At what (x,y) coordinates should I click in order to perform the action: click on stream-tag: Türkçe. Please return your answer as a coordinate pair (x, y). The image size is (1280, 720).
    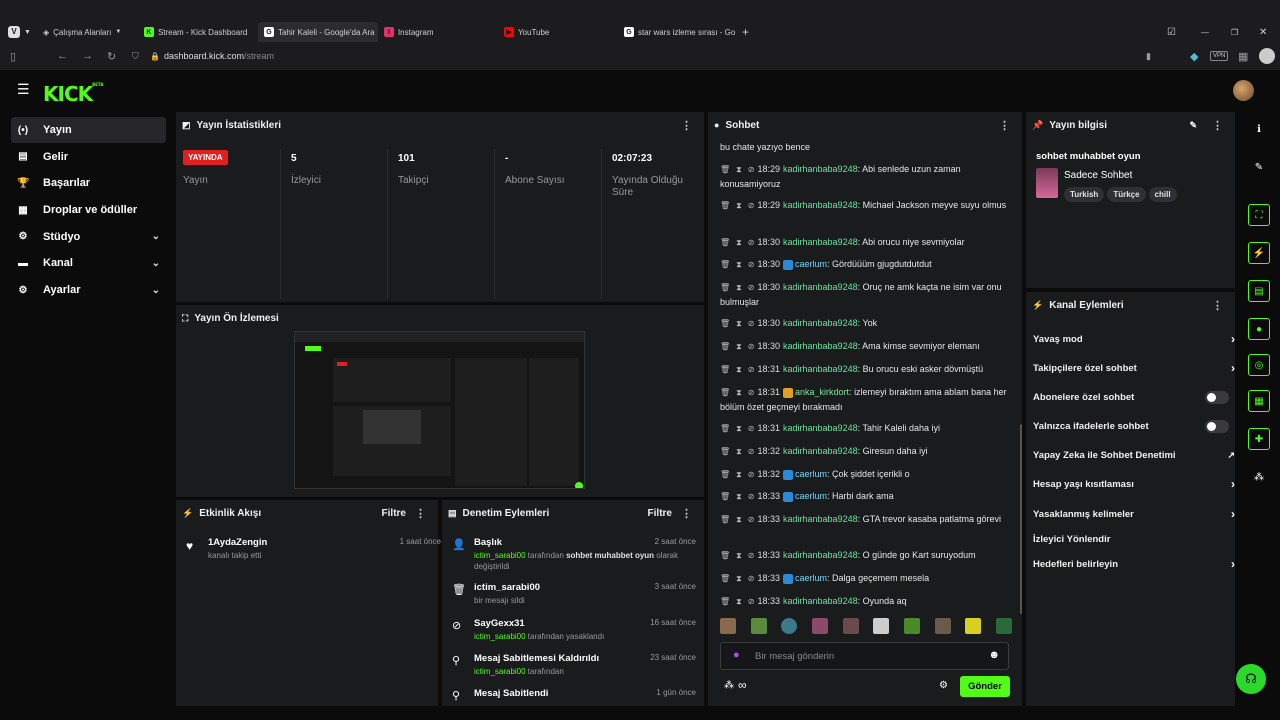
    Looking at the image, I should click on (1126, 194).